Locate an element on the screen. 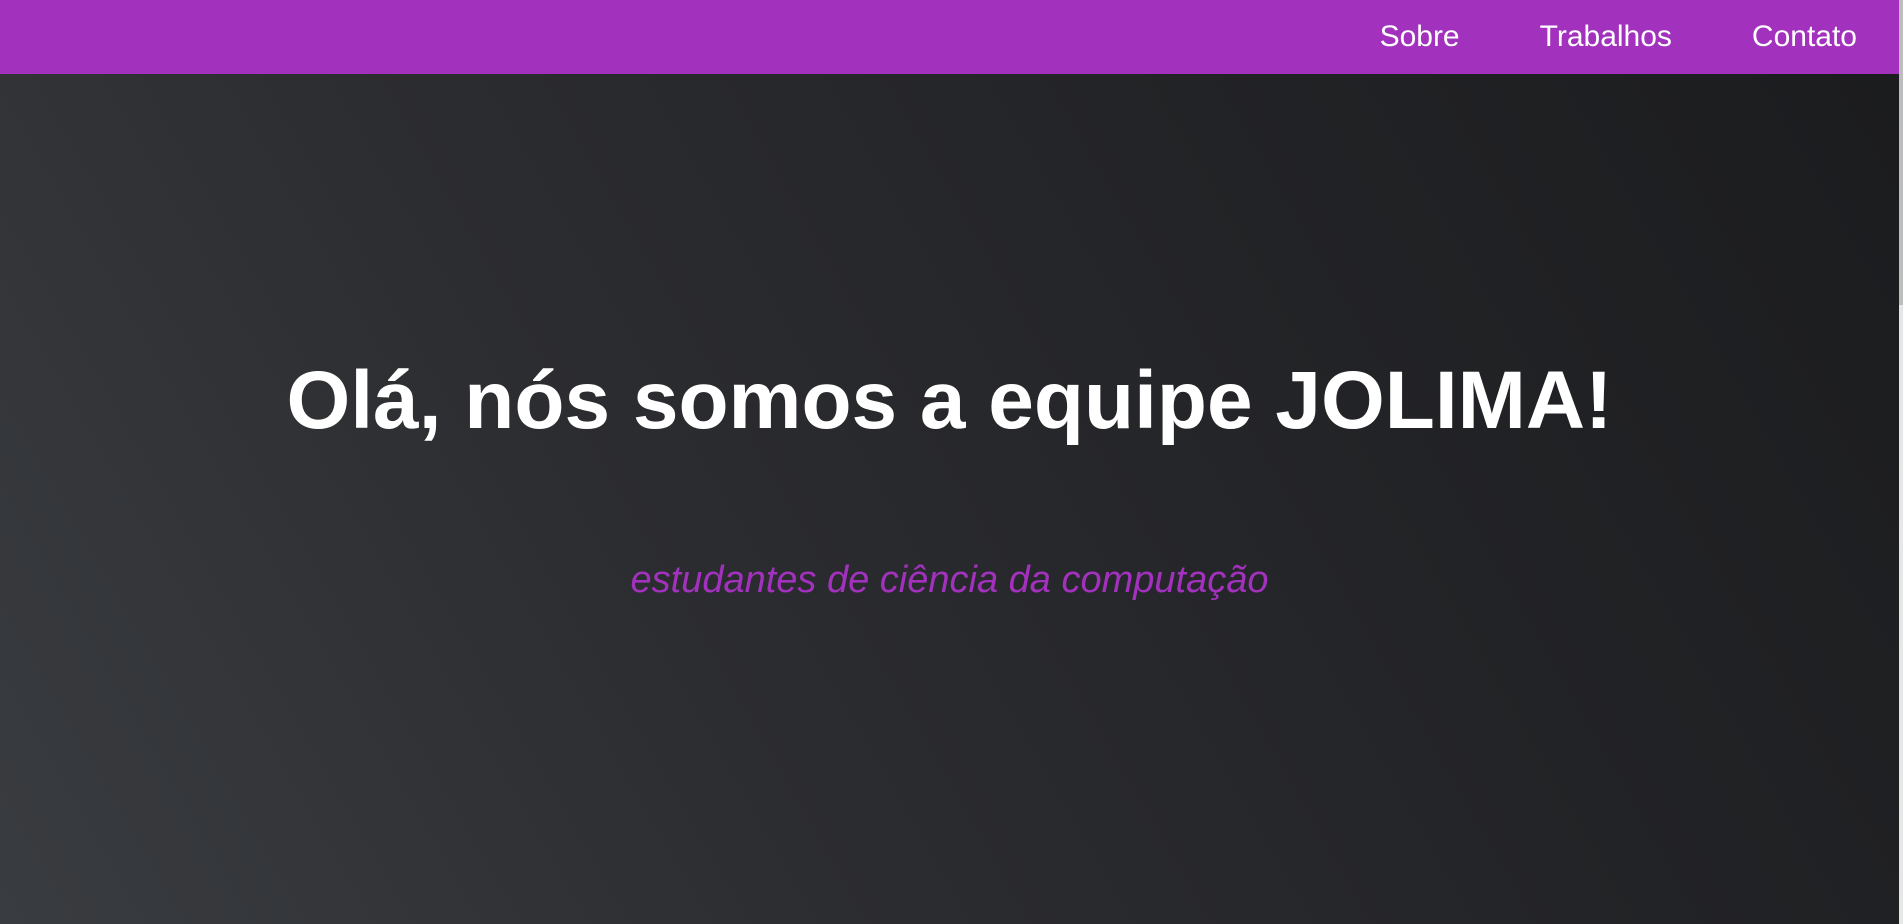 The width and height of the screenshot is (1903, 924). nav-menu: Sobre Trabalhos Contato is located at coordinates (1578, 37).